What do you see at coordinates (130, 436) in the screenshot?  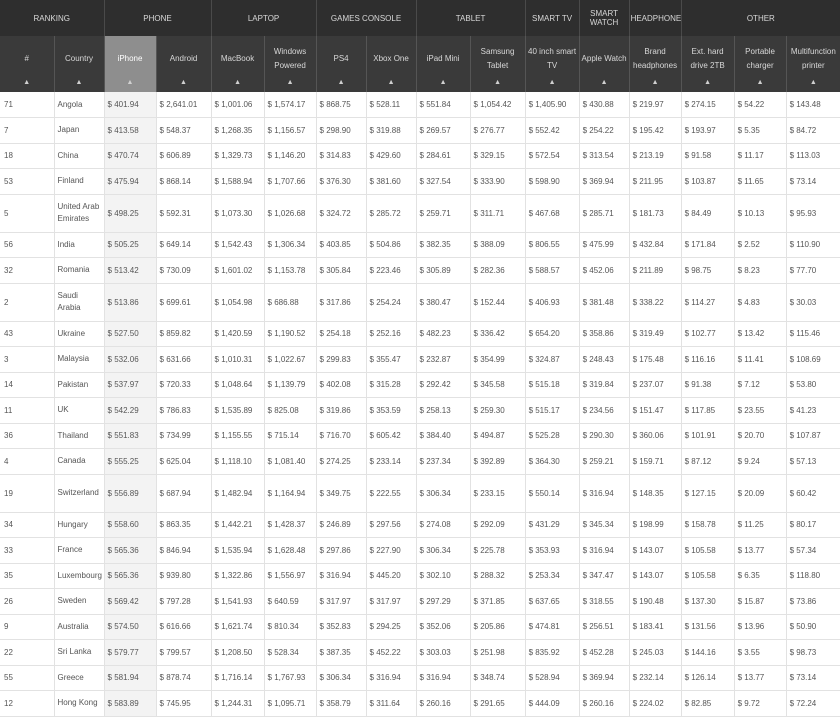 I see `price-cell: $ 551.83` at bounding box center [130, 436].